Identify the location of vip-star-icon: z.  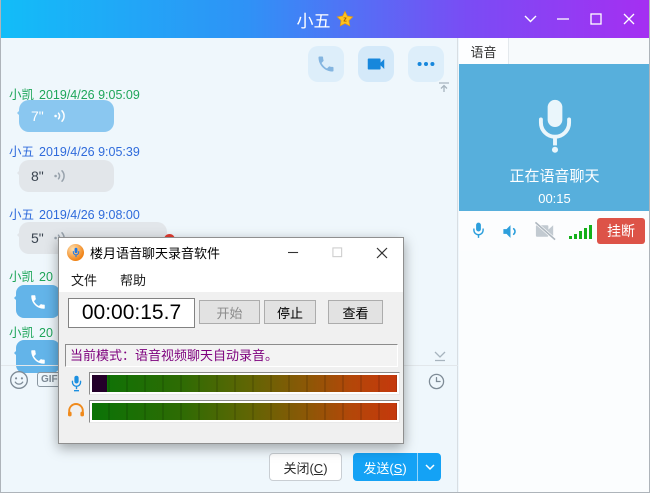
(345, 19).